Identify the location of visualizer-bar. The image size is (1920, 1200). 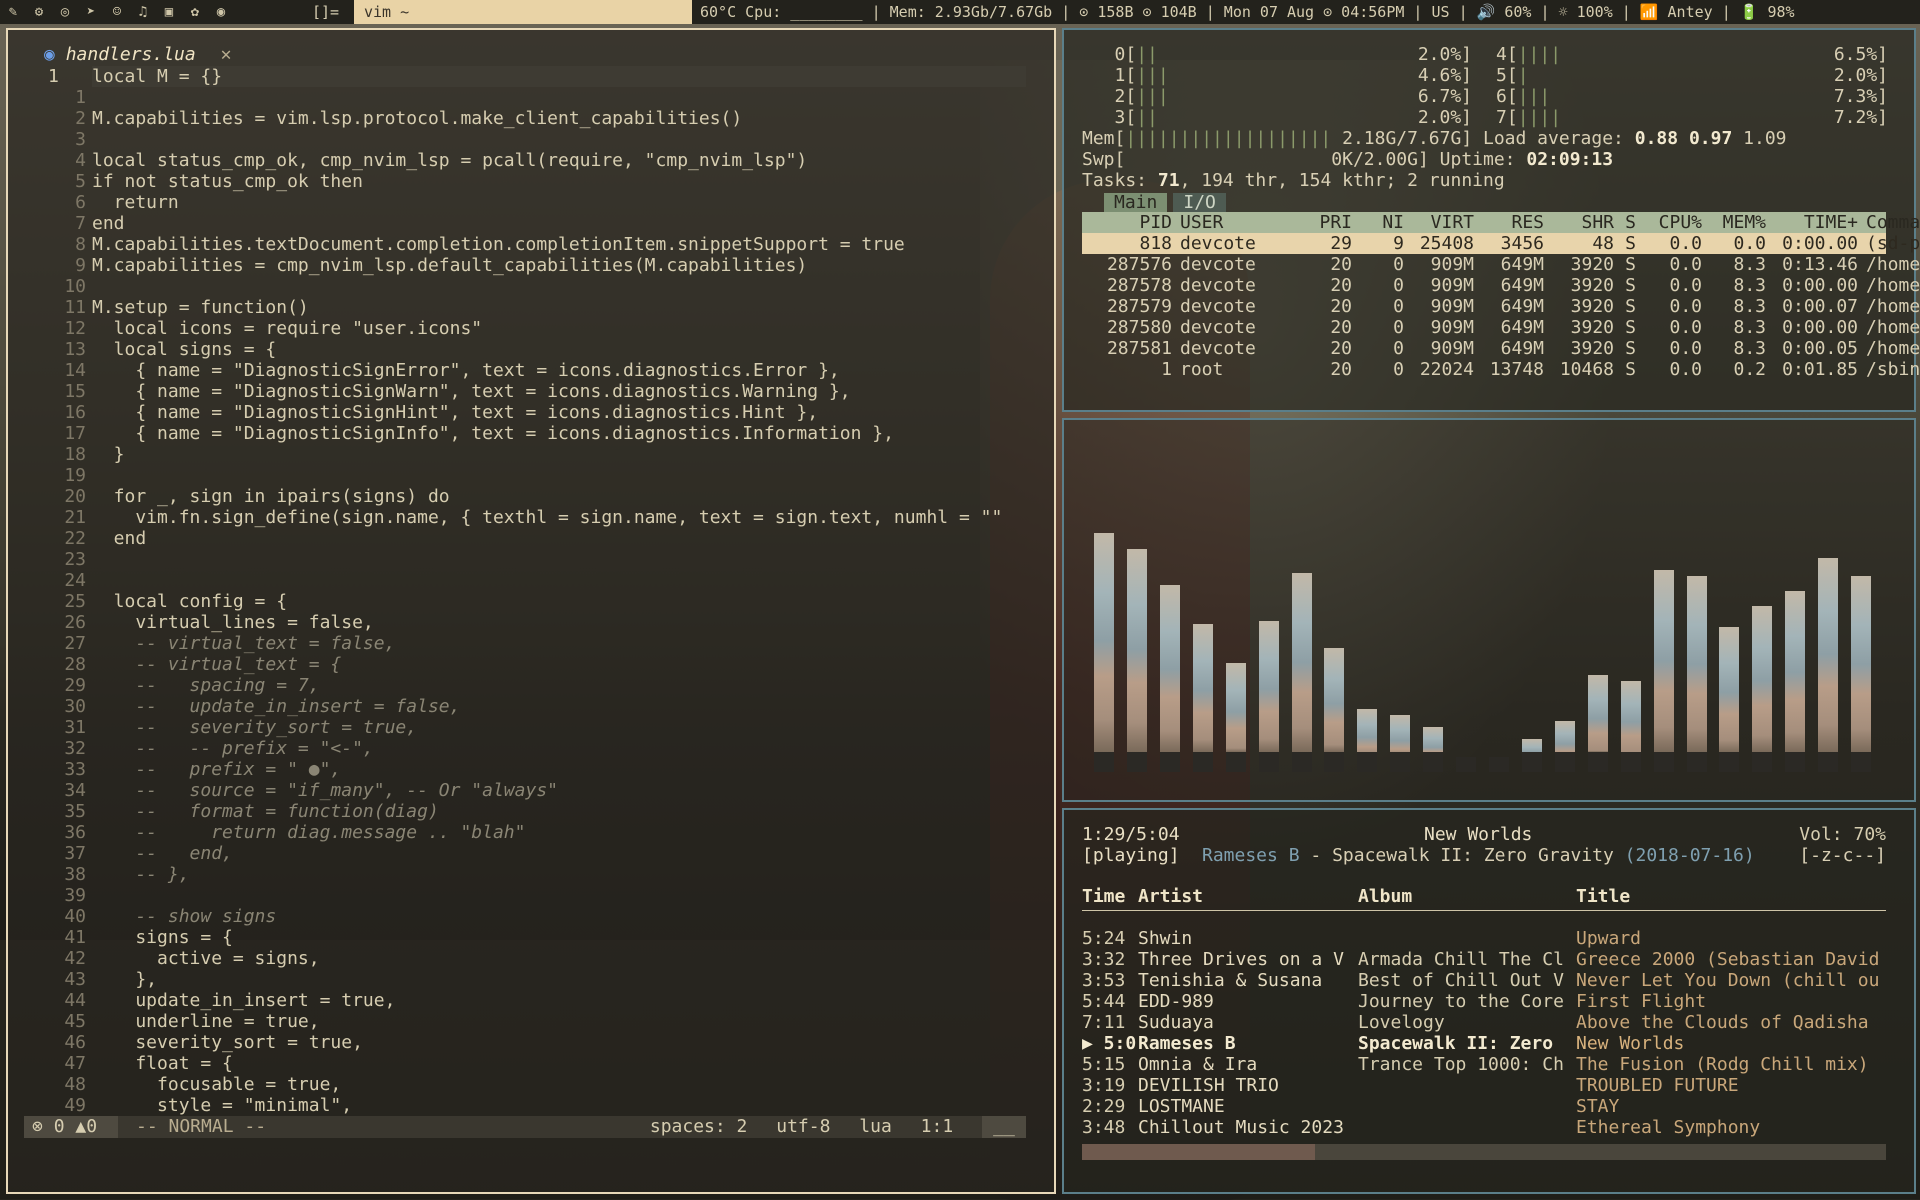
(1499, 764).